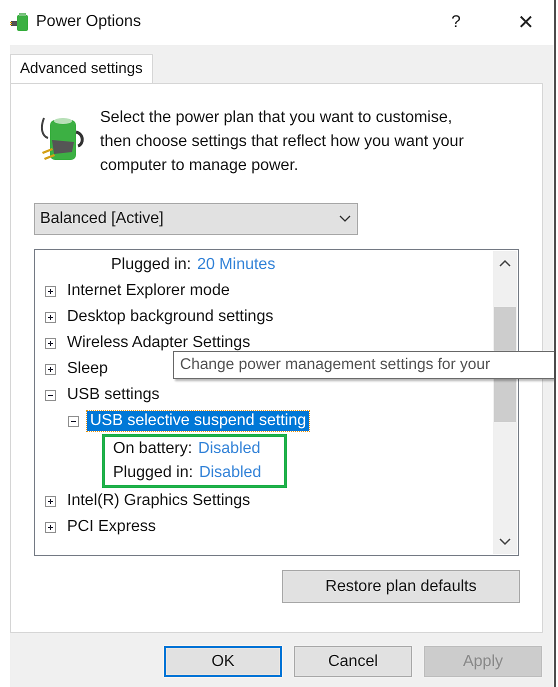 The width and height of the screenshot is (558, 687). I want to click on intro-text: Select the power plan that you want to customise, then choose settings that reflect how you want your computer to manage power., so click(282, 142).